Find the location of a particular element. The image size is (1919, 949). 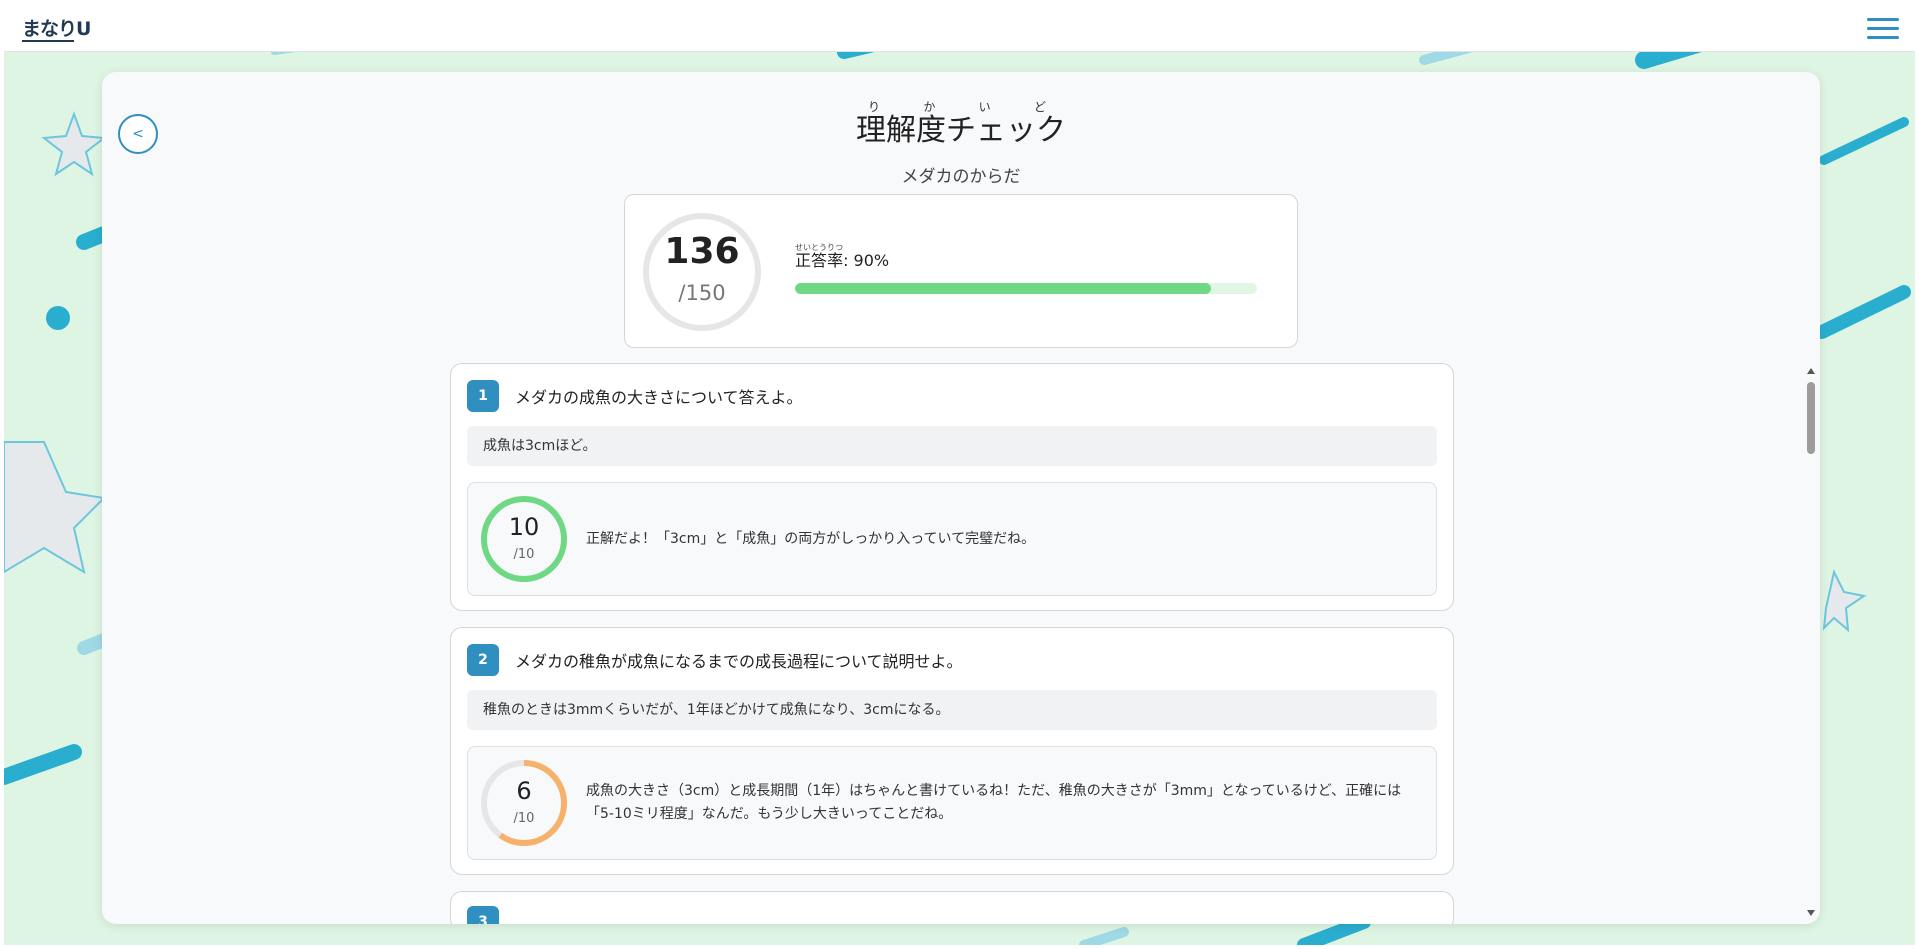

question-number-badge: 3 is located at coordinates (483, 915).